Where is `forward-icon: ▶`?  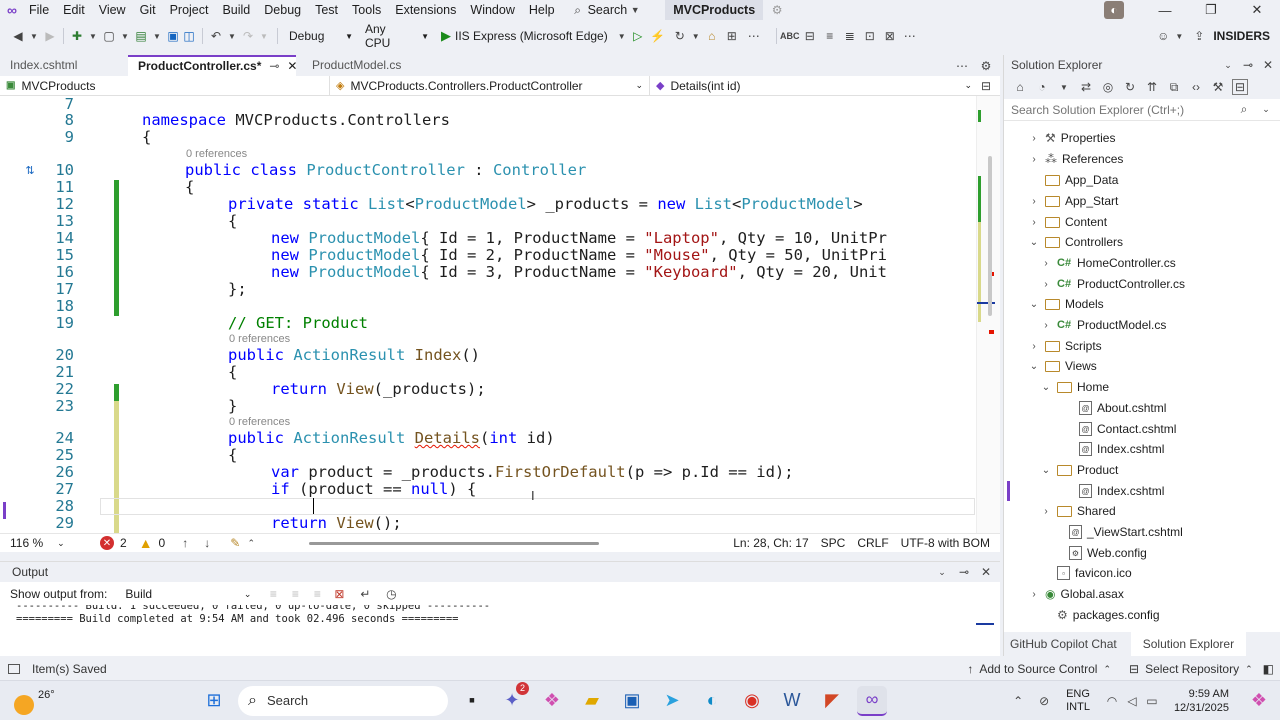
forward-icon: ▶ is located at coordinates (50, 36).